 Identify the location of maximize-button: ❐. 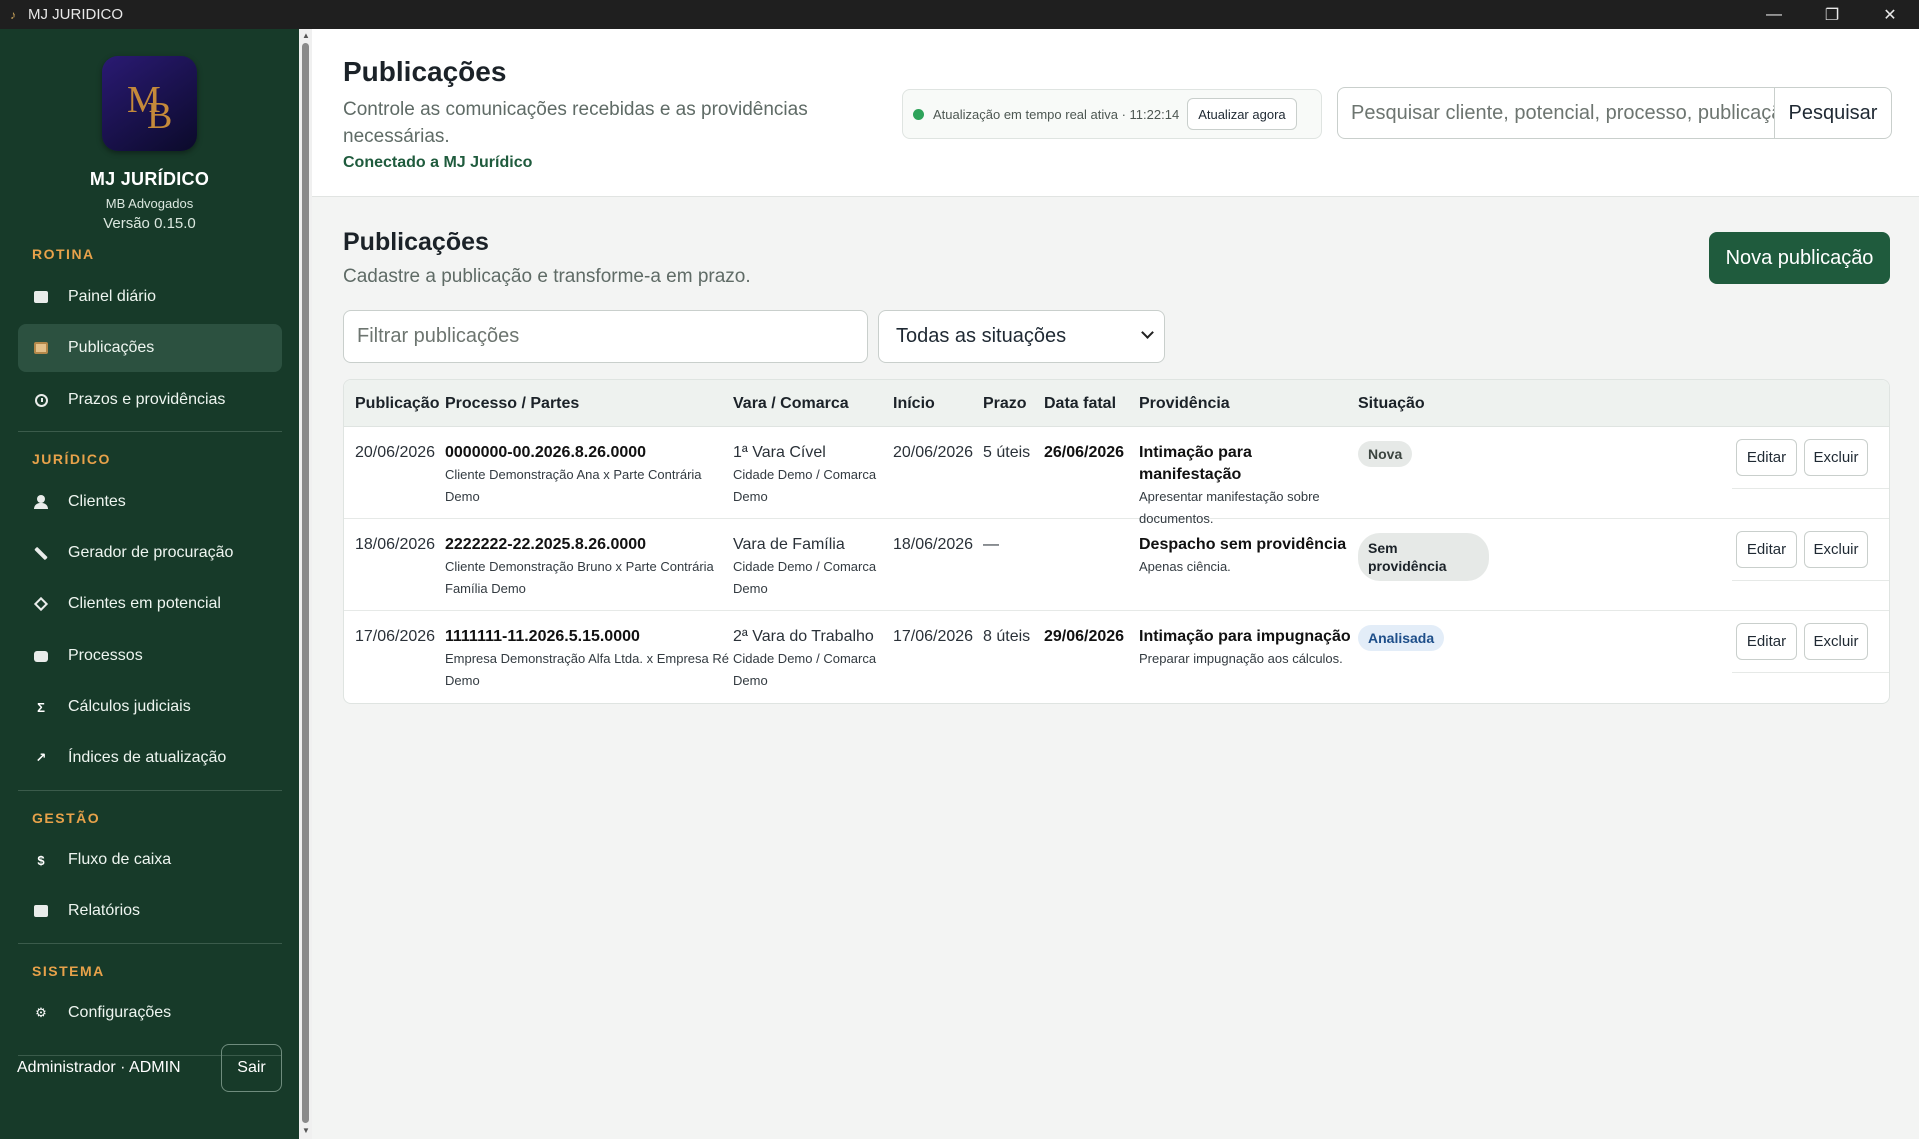
(1832, 14).